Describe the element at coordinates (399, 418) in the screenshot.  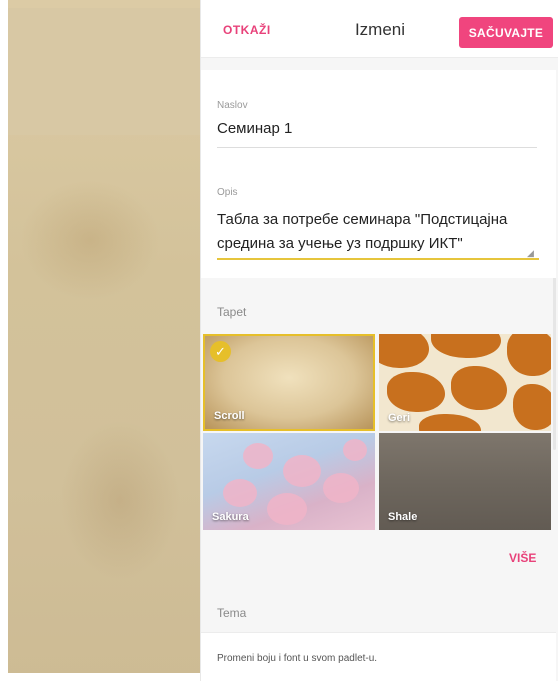
I see `wallpaper-tile-label: Geri` at that location.